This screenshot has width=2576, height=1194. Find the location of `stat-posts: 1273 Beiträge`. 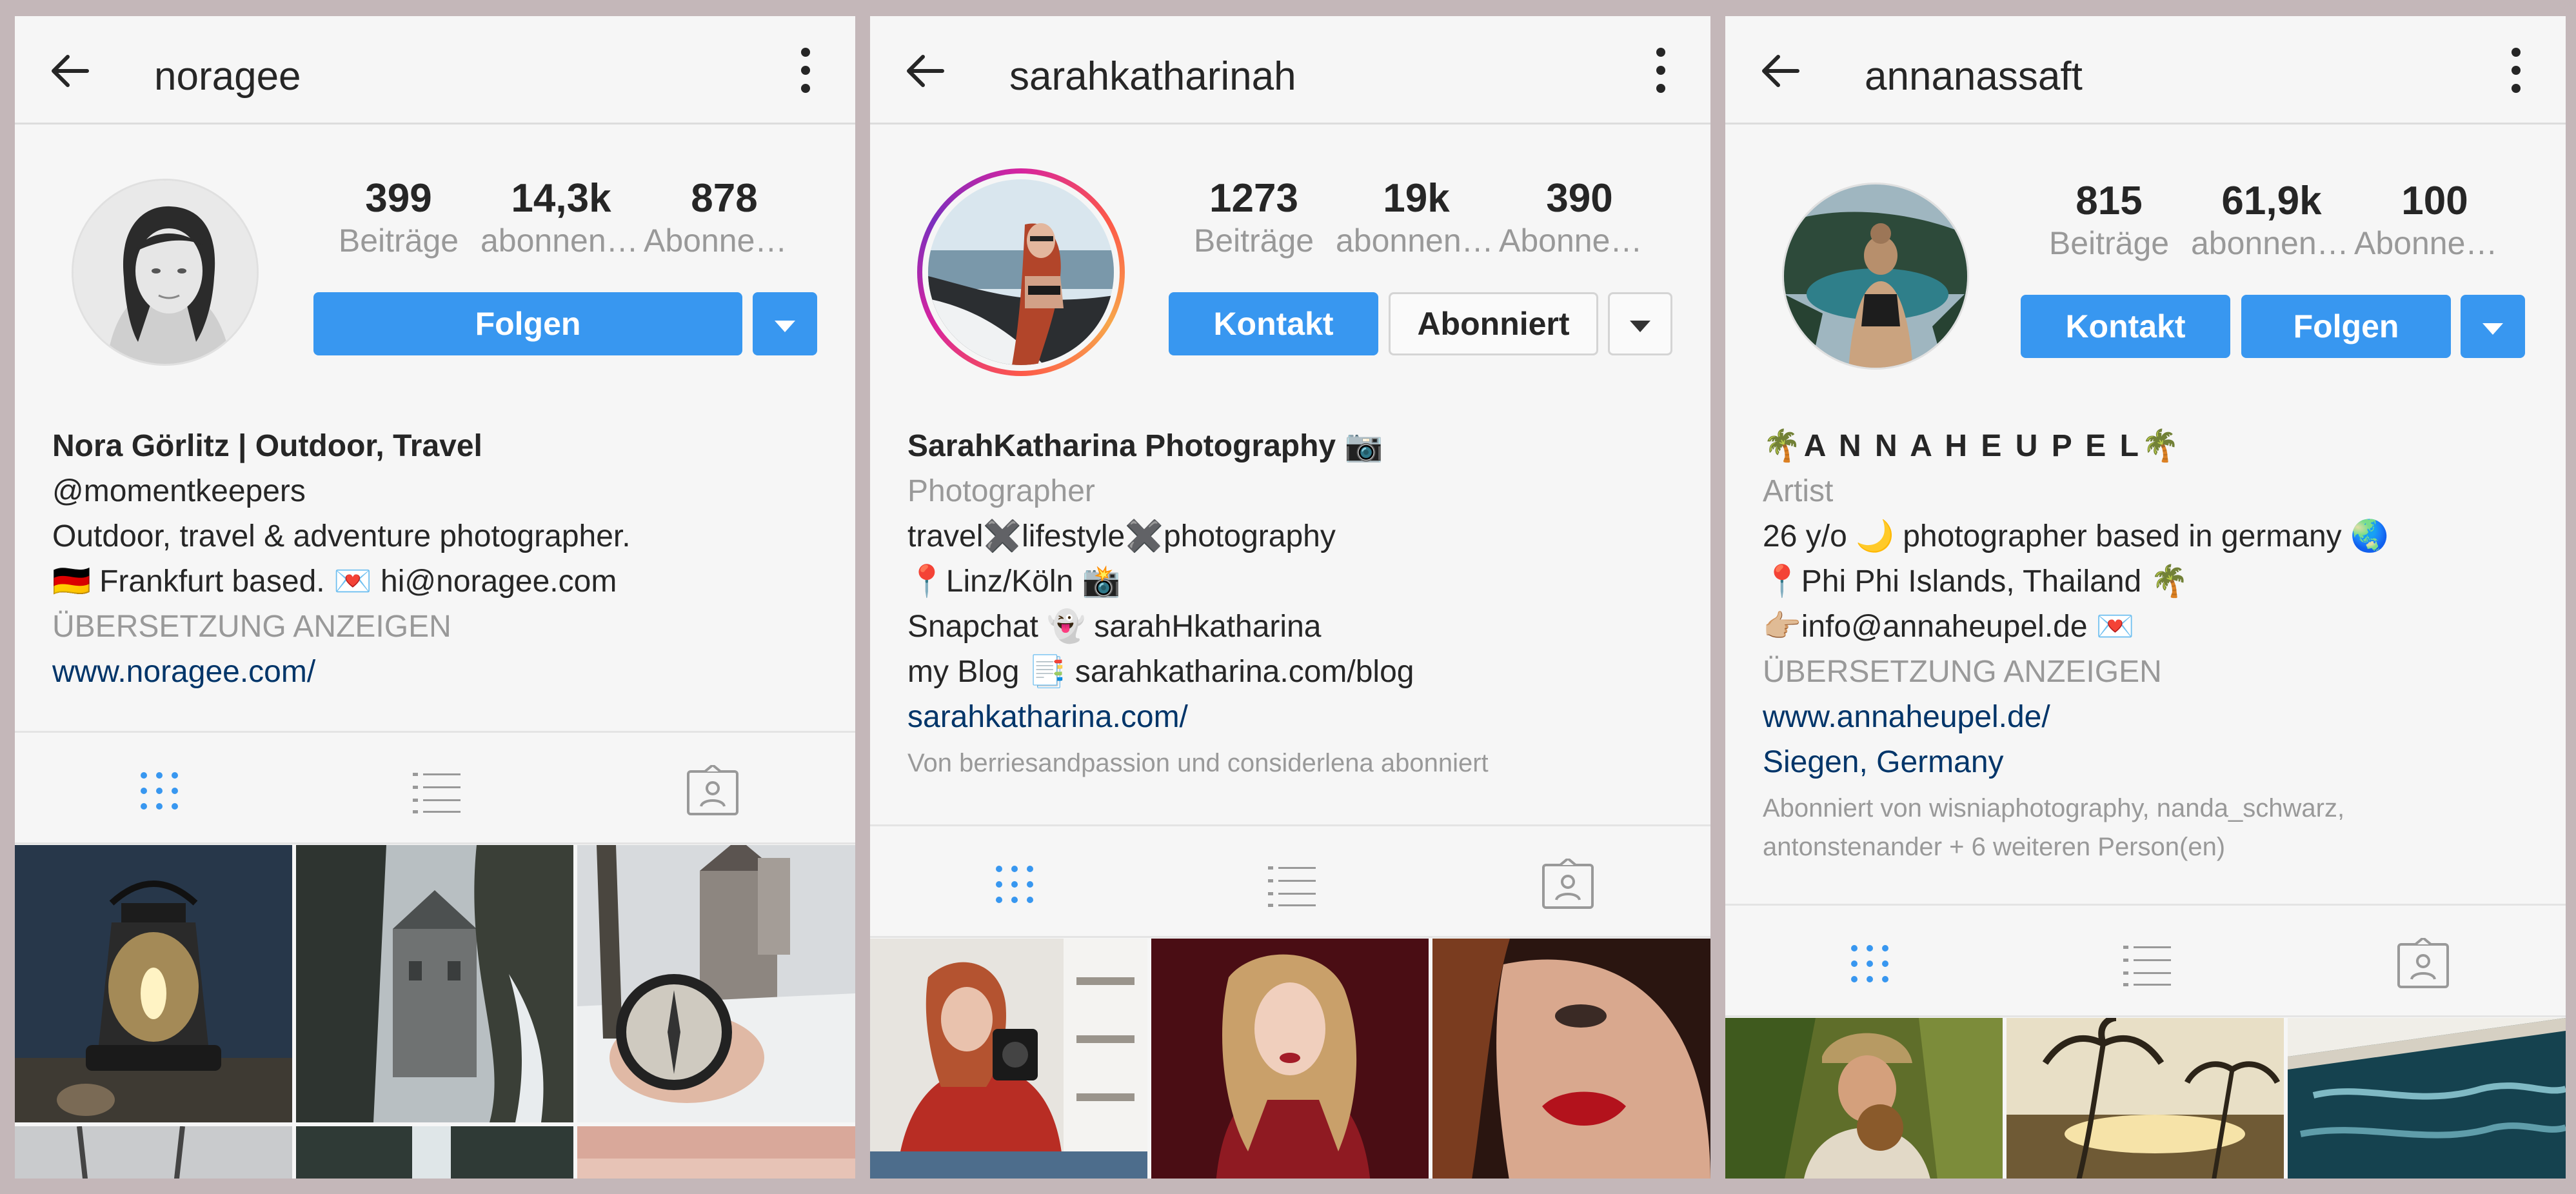

stat-posts: 1273 Beiträge is located at coordinates (1253, 218).